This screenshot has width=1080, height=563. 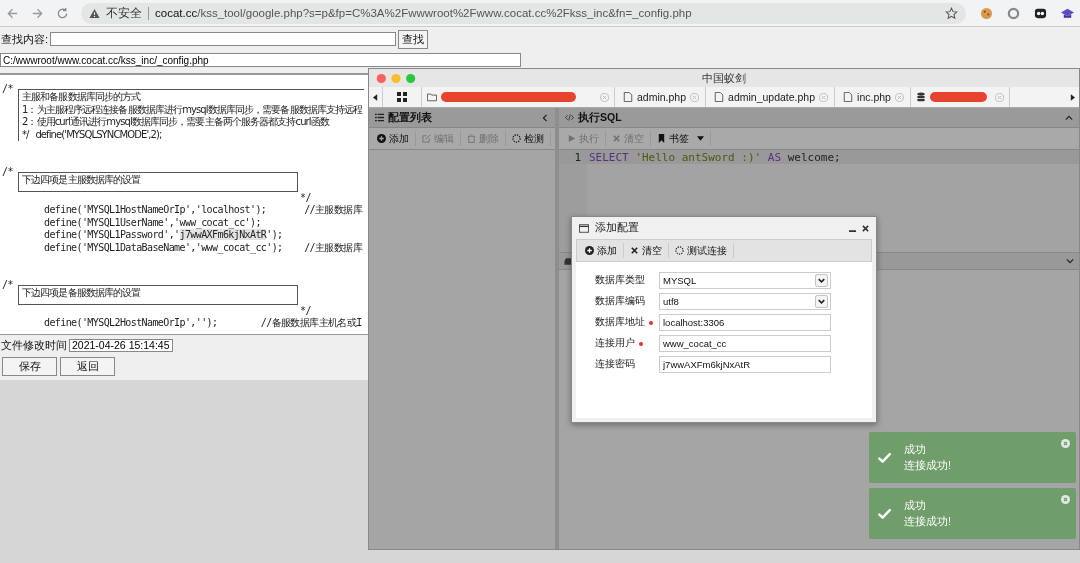 I want to click on sql-code-line: SELECT 'Hello antSword :)' AS welcome;, so click(x=715, y=157).